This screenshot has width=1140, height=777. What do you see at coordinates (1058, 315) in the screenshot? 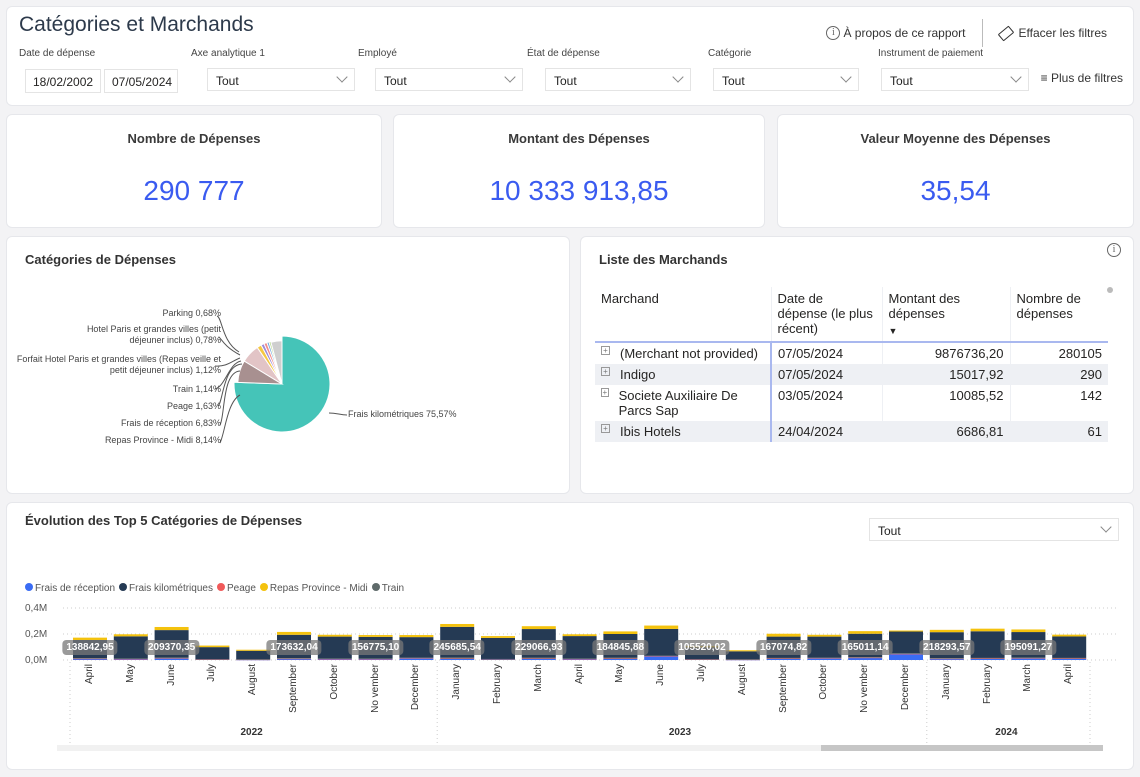
I see `col-header-nombre: Nombre de dépenses` at bounding box center [1058, 315].